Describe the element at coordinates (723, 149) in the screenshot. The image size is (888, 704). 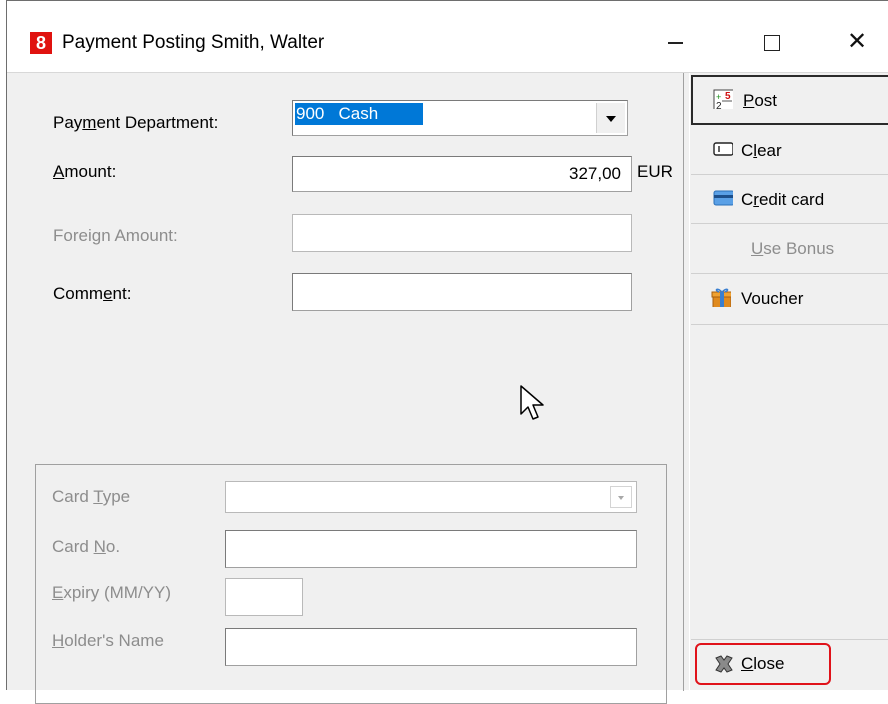
I see `eraser-icon` at that location.